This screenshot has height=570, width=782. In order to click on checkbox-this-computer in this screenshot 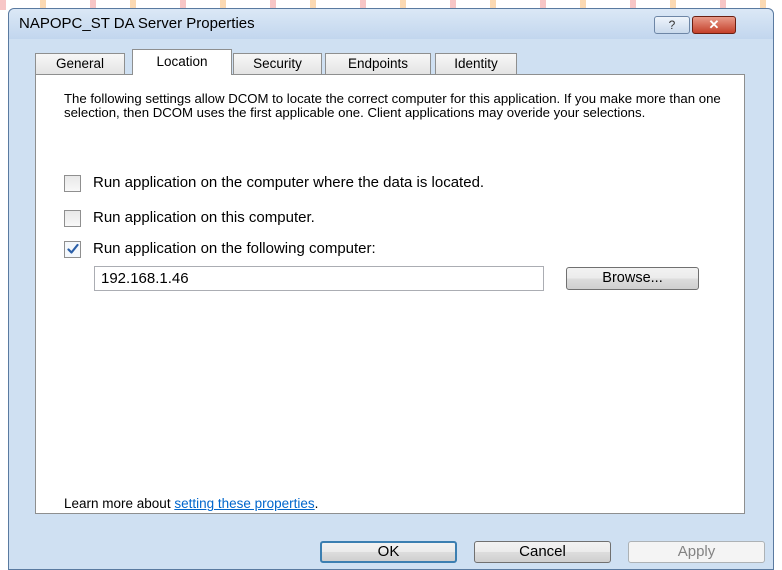, I will do `click(72, 218)`.